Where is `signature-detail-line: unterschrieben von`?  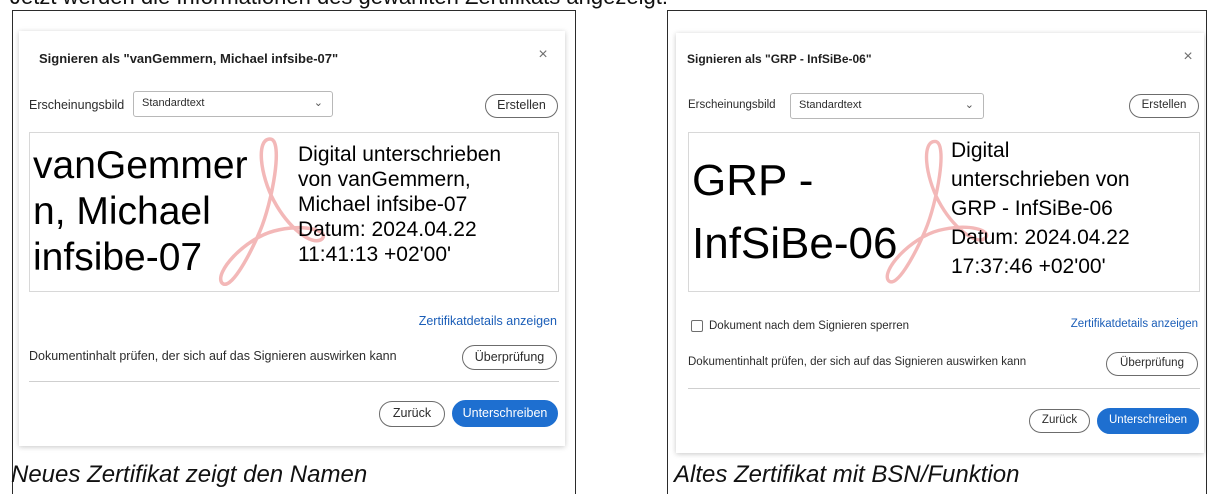 signature-detail-line: unterschrieben von is located at coordinates (1040, 179).